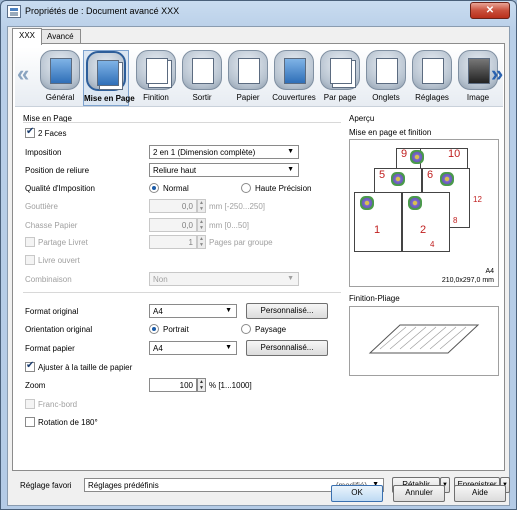 The image size is (517, 510). What do you see at coordinates (454, 154) in the screenshot?
I see `page-number: 10` at bounding box center [454, 154].